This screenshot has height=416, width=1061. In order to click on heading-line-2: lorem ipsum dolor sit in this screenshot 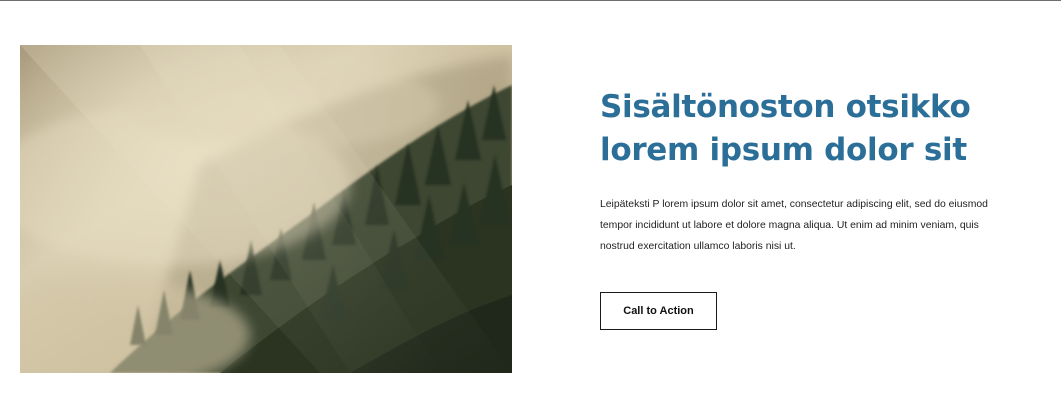, I will do `click(783, 150)`.